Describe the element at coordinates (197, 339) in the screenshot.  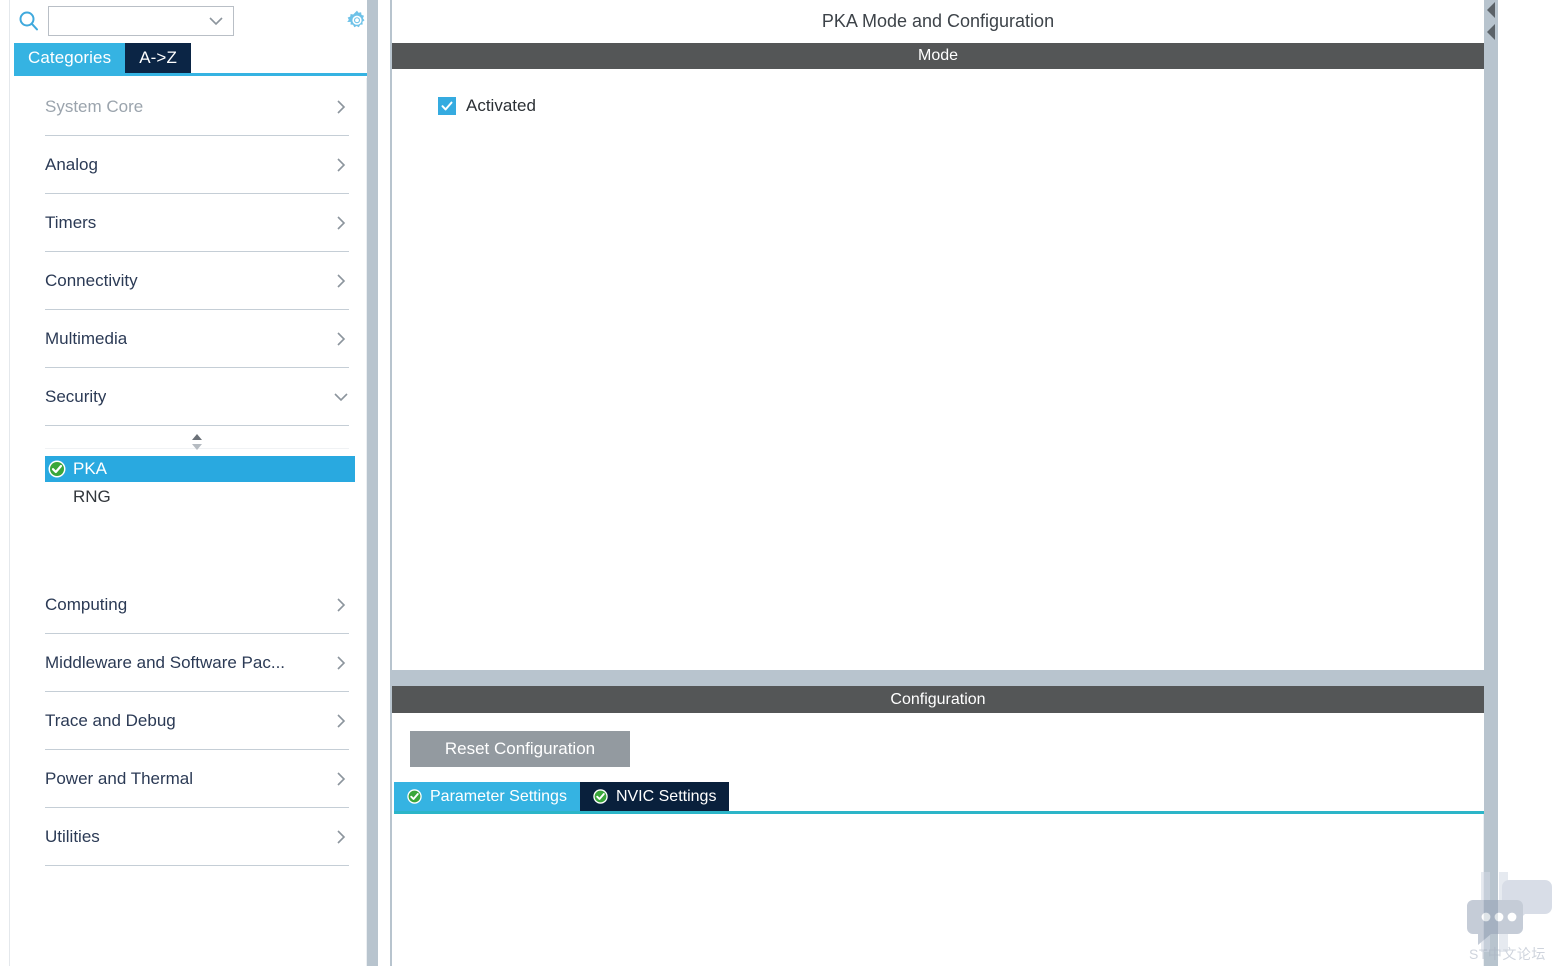
I see `sidebar-item-multimedia: Multimedia` at that location.